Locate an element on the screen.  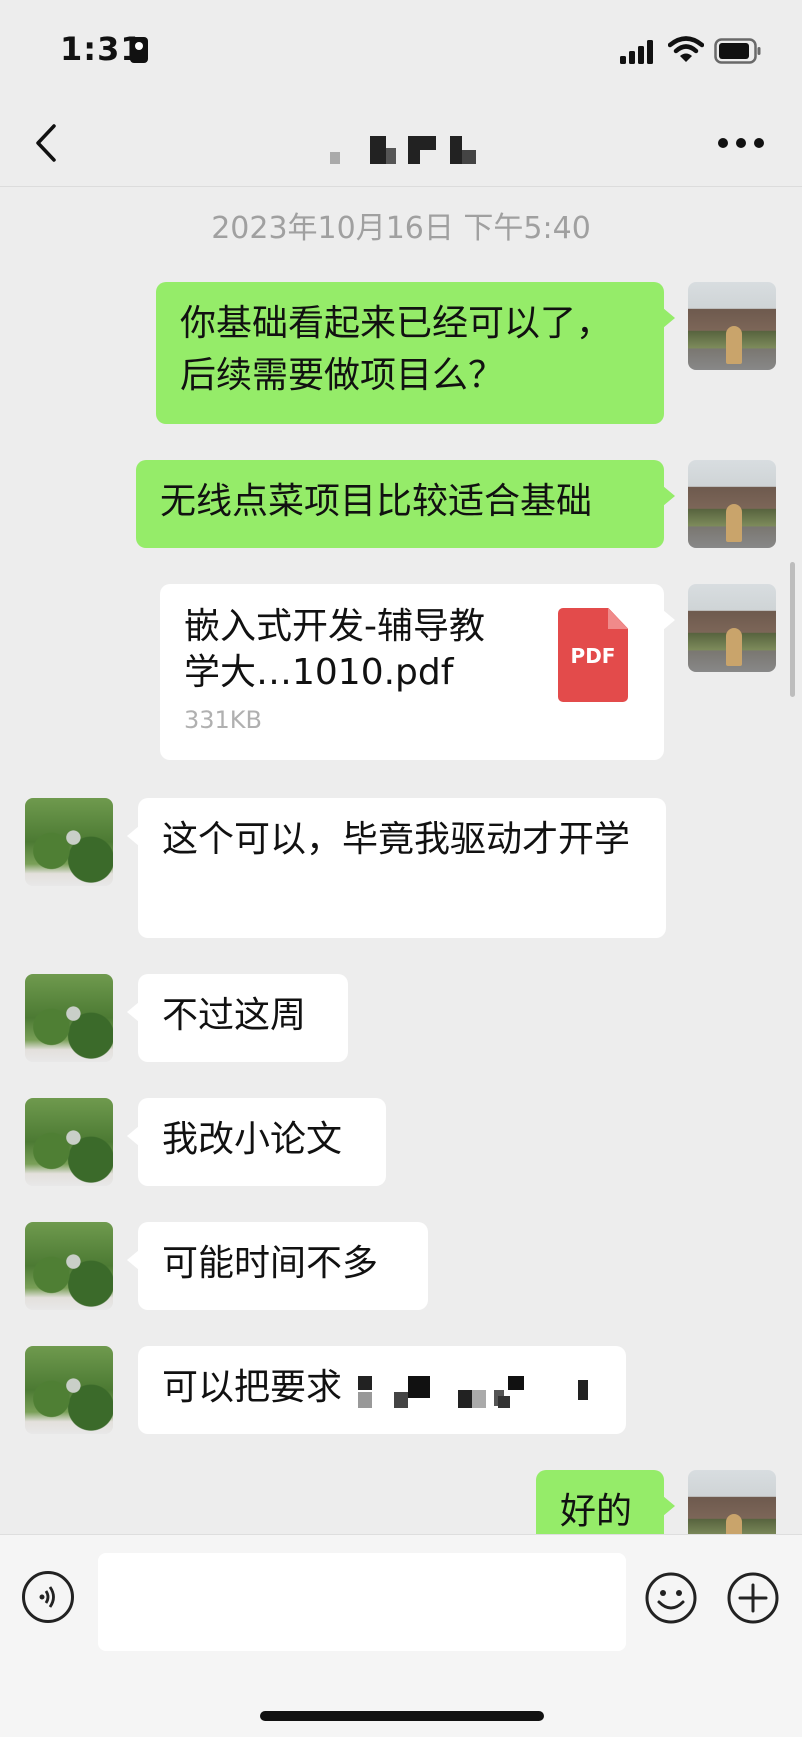
chat-header is located at coordinates (401, 143).